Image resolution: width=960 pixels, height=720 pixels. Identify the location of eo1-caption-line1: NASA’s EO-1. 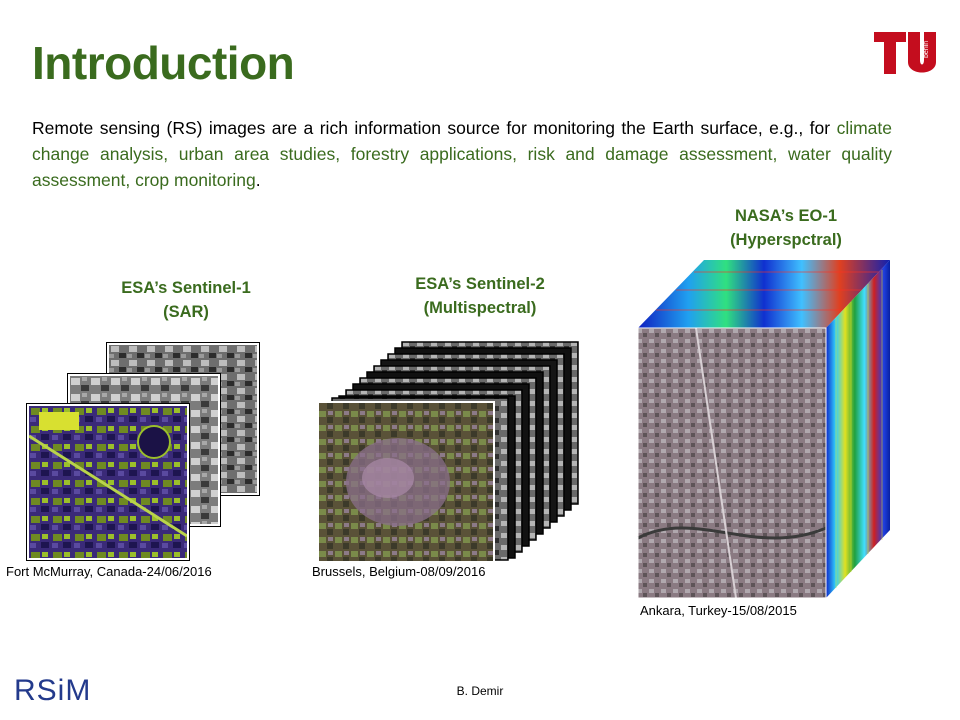
(786, 216).